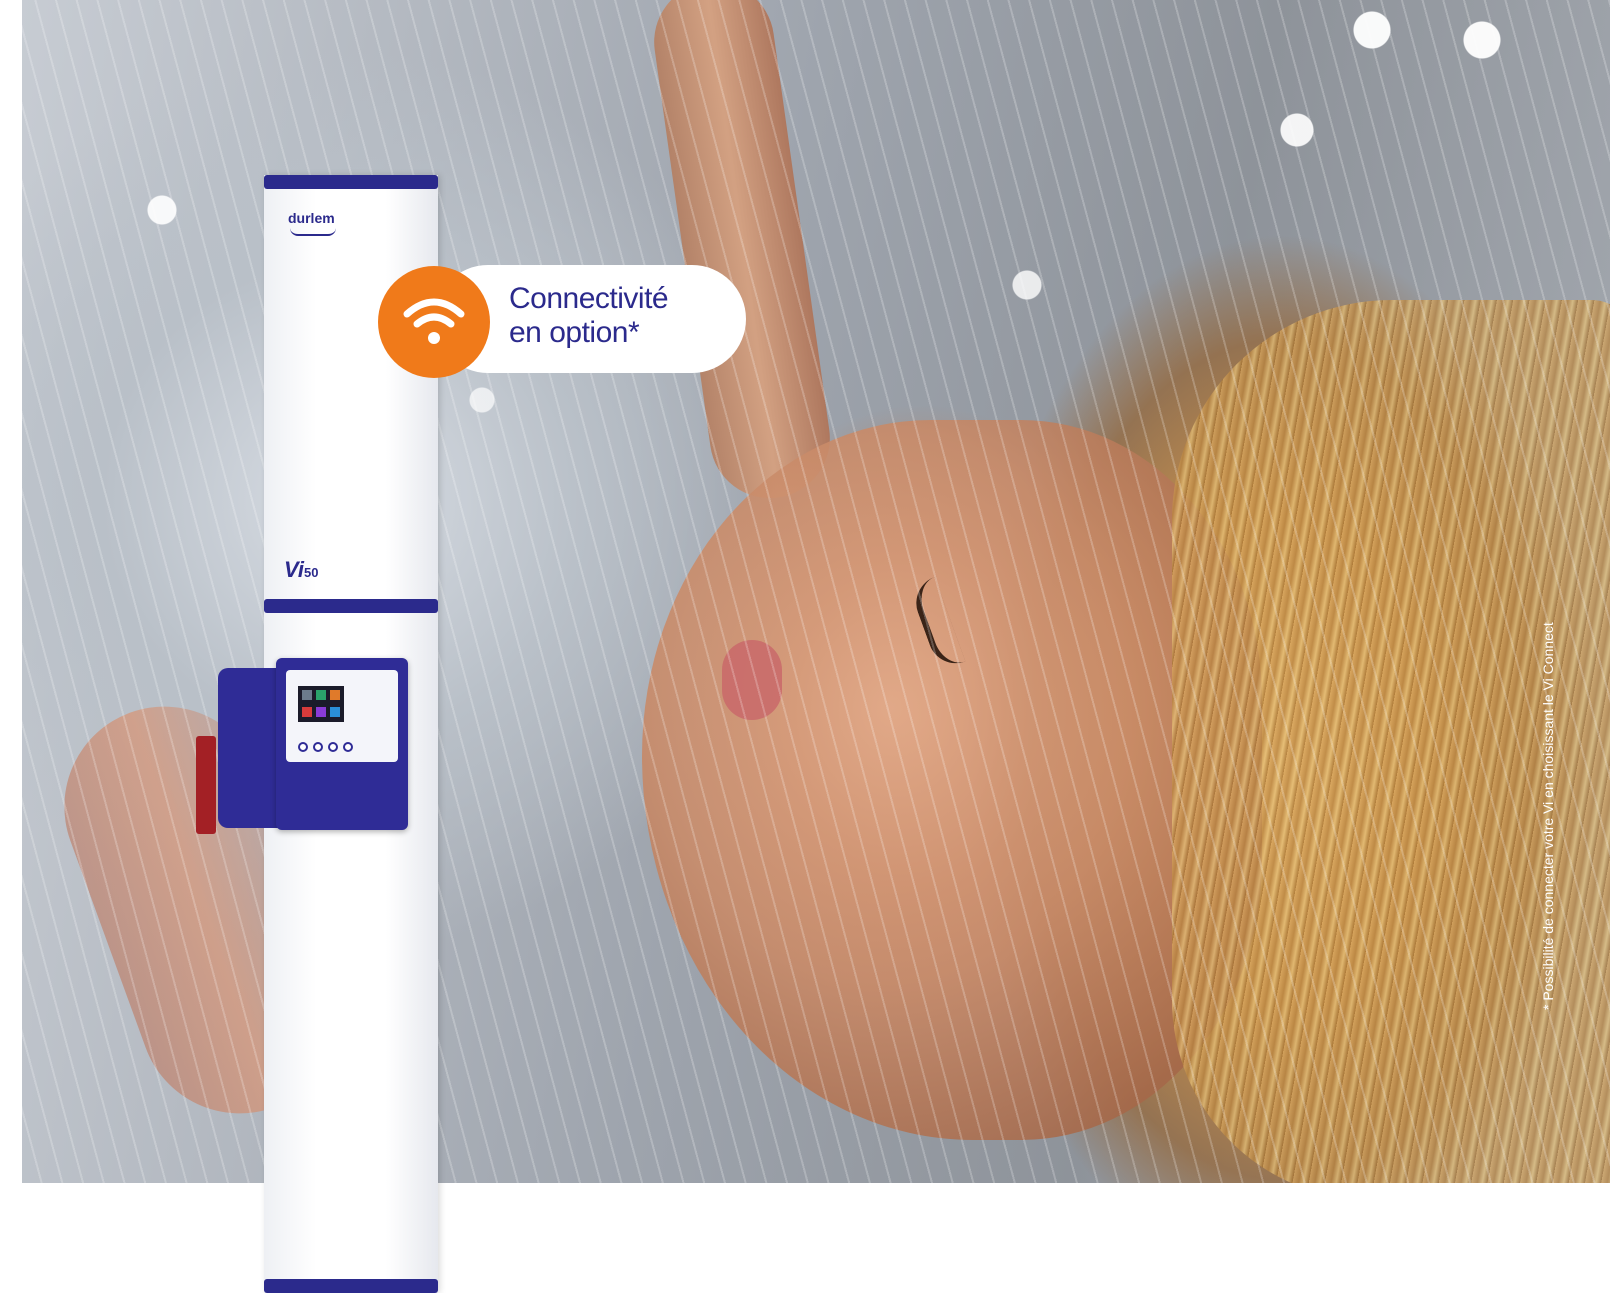 The height and width of the screenshot is (1293, 1610). What do you see at coordinates (311, 218) in the screenshot?
I see `brand-logo: durlem` at bounding box center [311, 218].